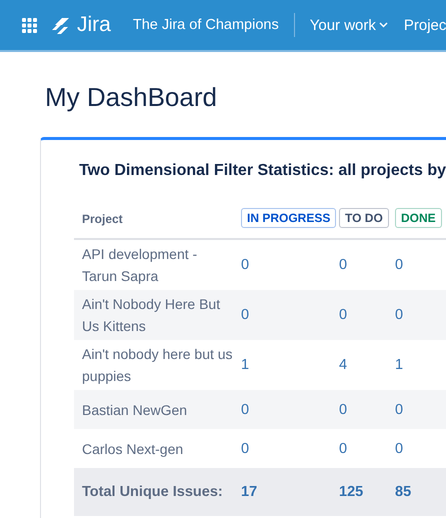  Describe the element at coordinates (102, 218) in the screenshot. I see `column-header: Project` at that location.